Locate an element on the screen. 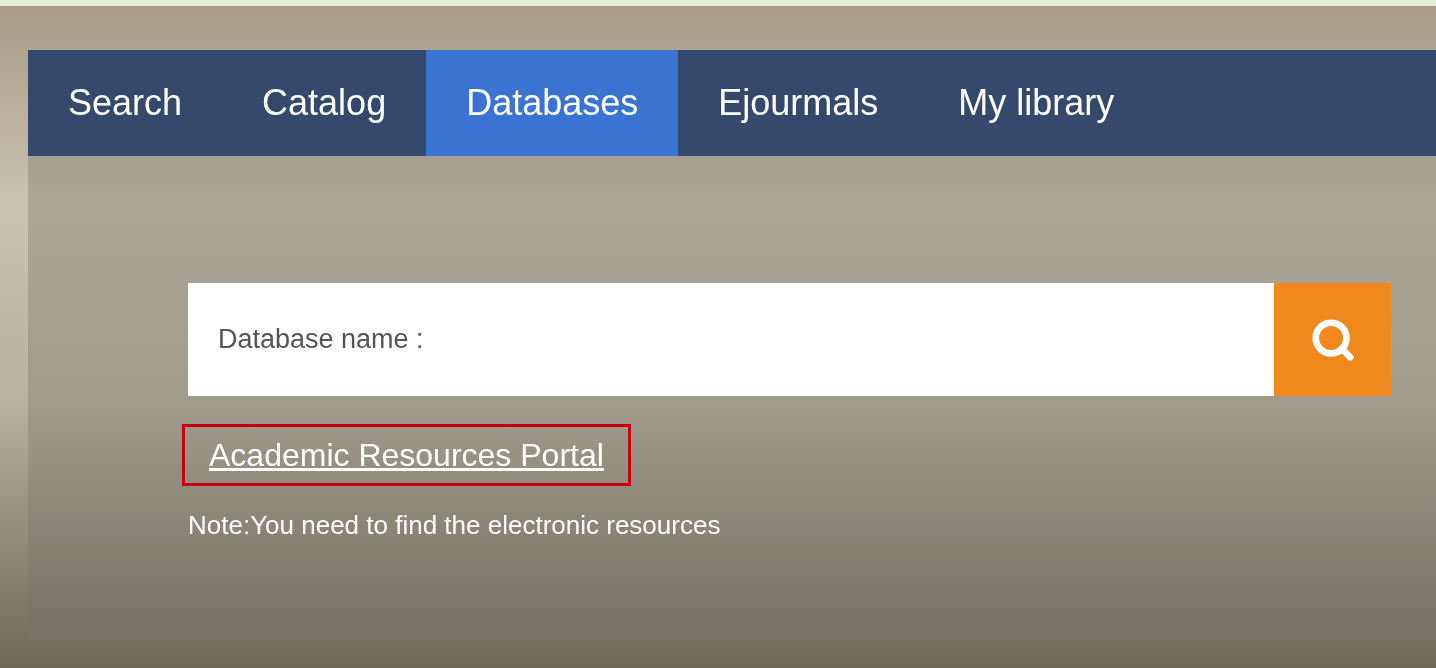  search-field: Database name : is located at coordinates (731, 339).